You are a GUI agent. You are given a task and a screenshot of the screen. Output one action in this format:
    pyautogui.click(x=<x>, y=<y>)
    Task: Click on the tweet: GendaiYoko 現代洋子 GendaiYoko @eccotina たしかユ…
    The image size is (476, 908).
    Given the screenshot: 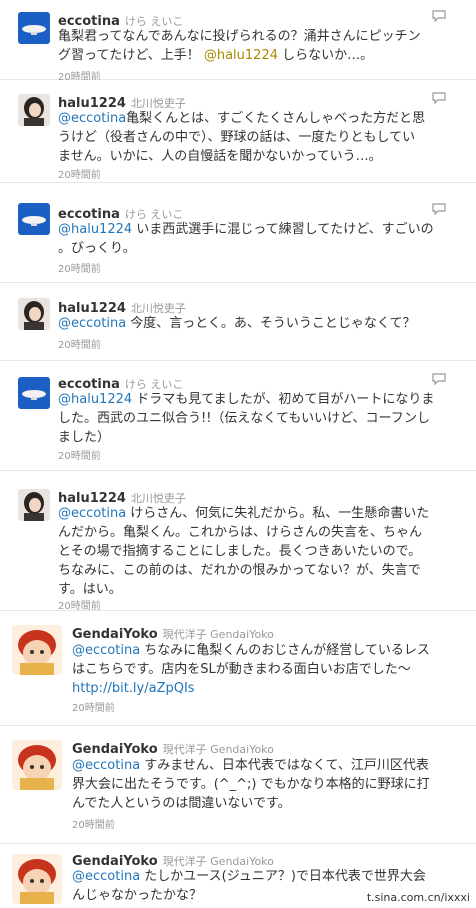 What is the action you would take?
    pyautogui.click(x=238, y=876)
    